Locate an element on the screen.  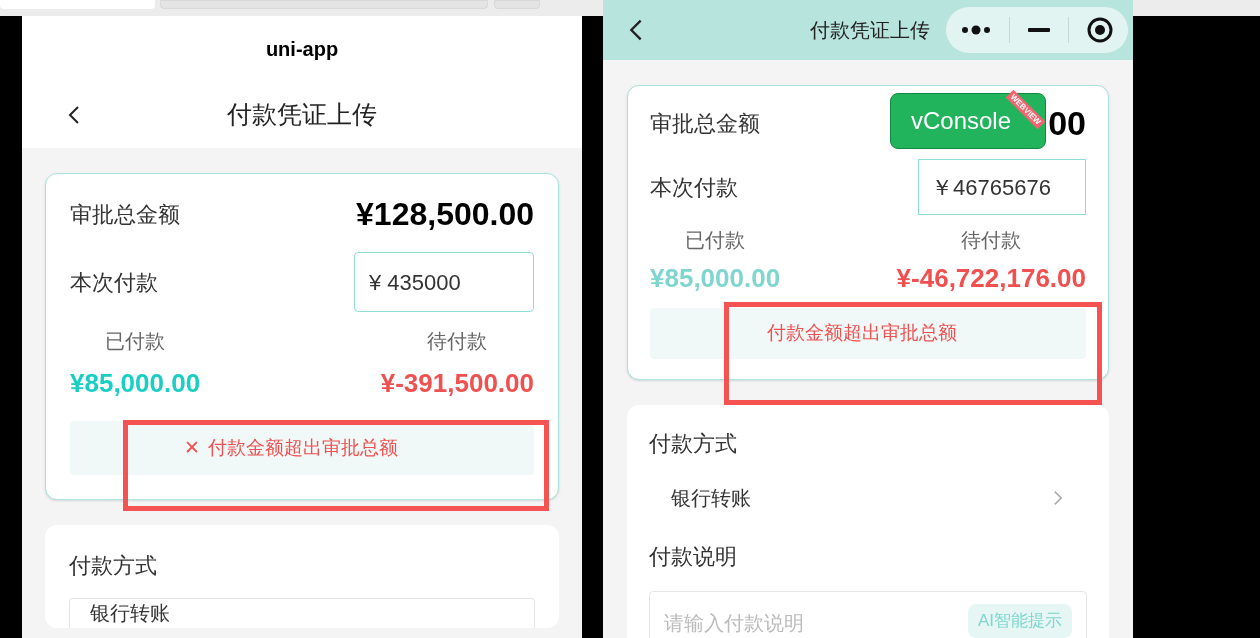
due-amount: ¥-46,722,176.00 is located at coordinates (991, 278).